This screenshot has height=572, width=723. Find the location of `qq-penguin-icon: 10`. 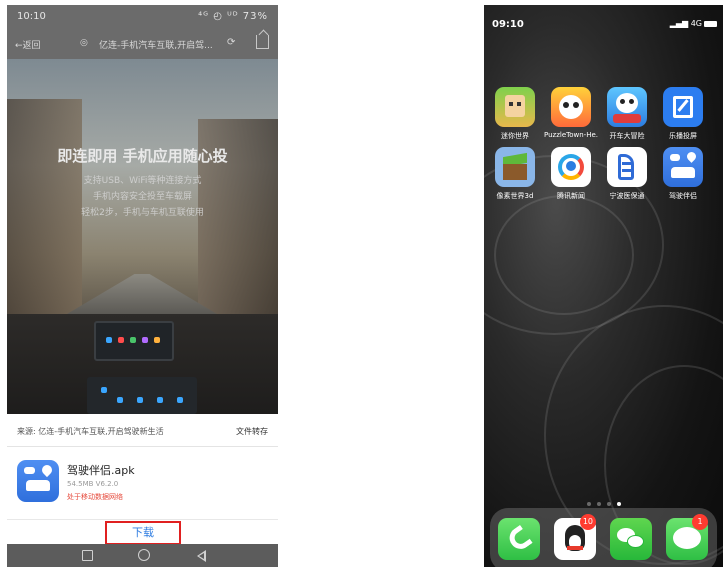

qq-penguin-icon: 10 is located at coordinates (575, 537).